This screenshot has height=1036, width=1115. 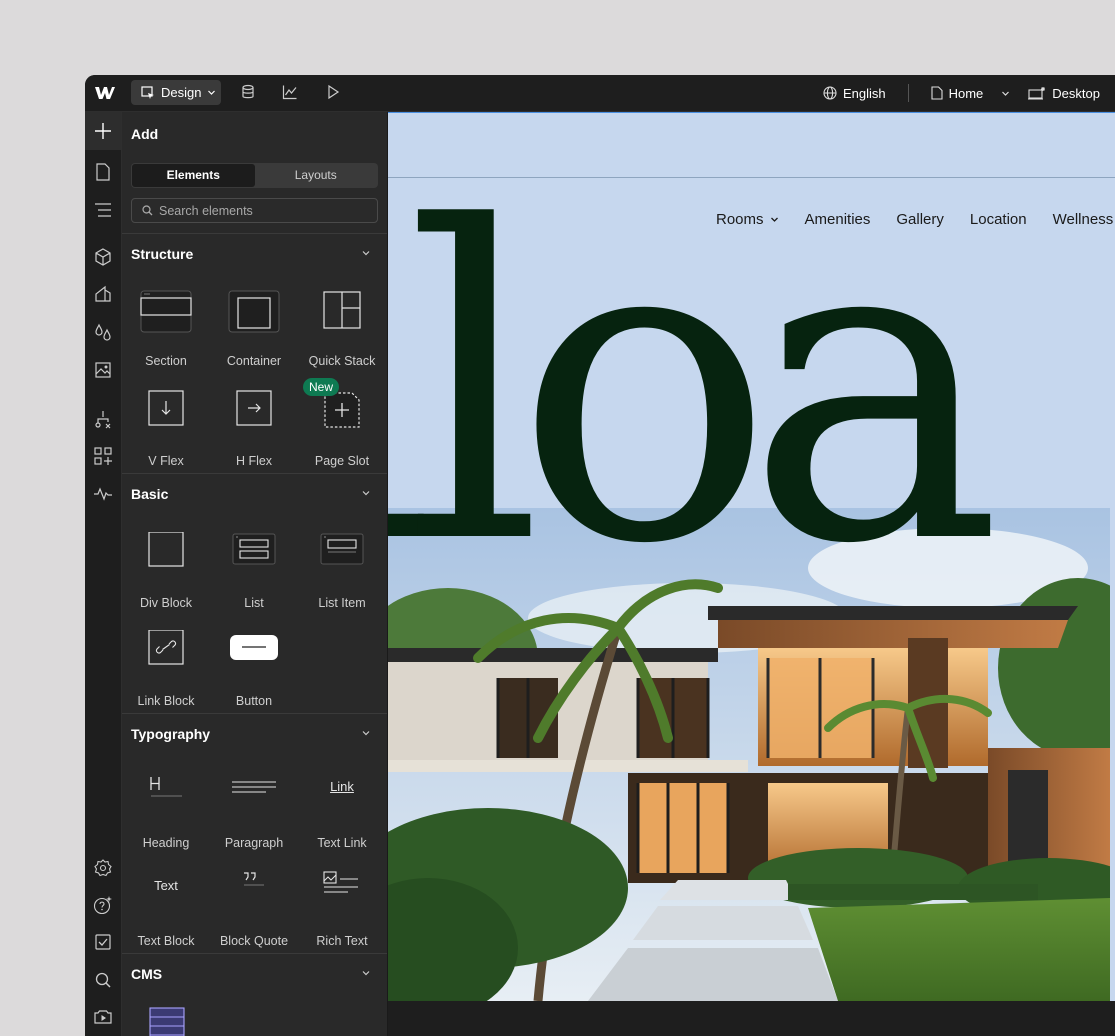 I want to click on page-selector: Home, so click(x=971, y=93).